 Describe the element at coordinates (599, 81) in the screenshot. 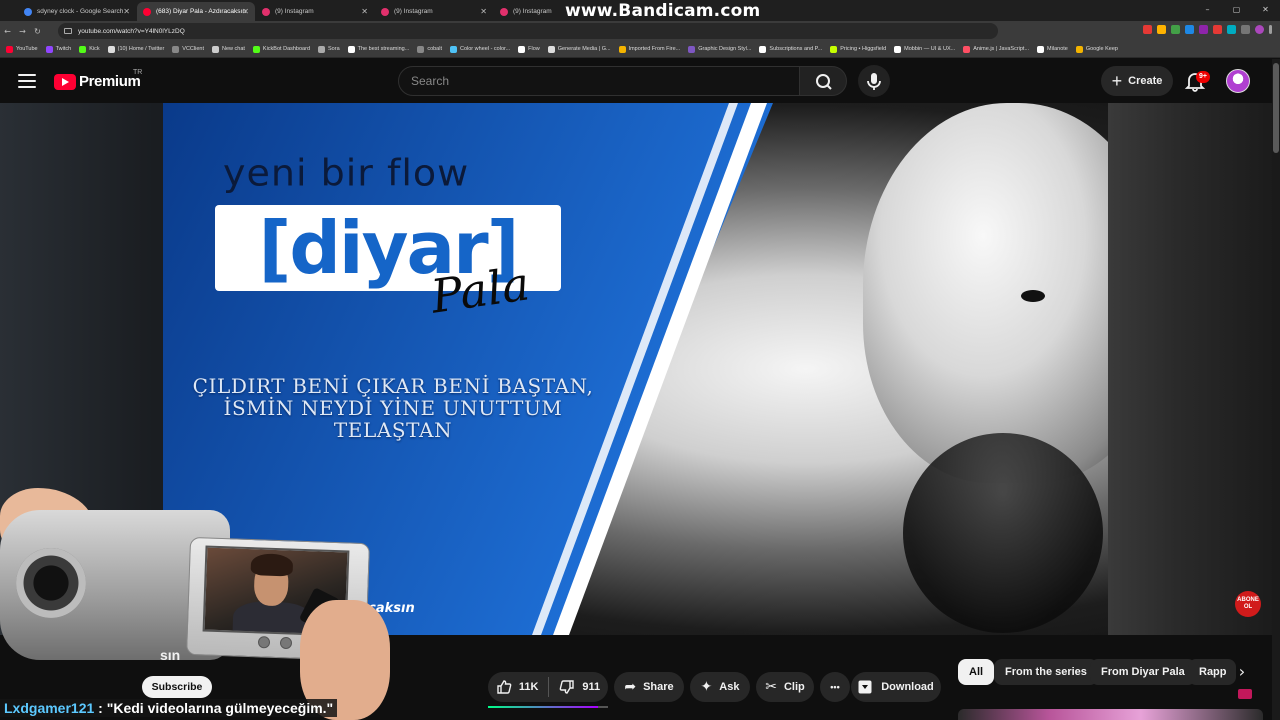

I see `search-input: Search` at that location.